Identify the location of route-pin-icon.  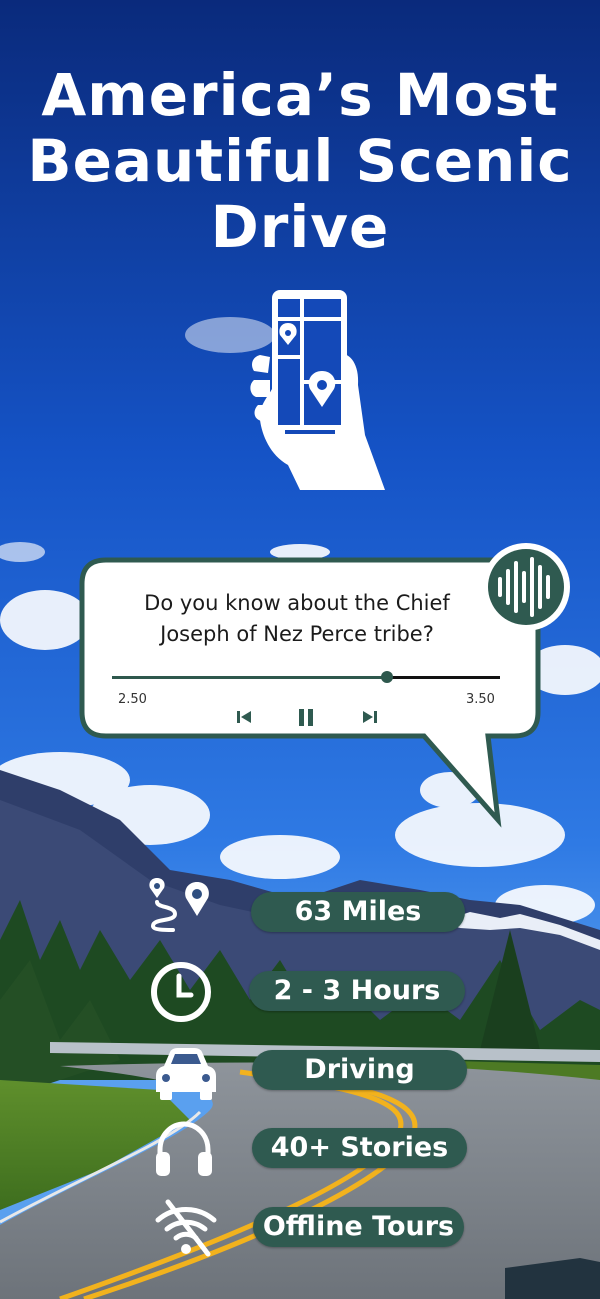
(179, 905).